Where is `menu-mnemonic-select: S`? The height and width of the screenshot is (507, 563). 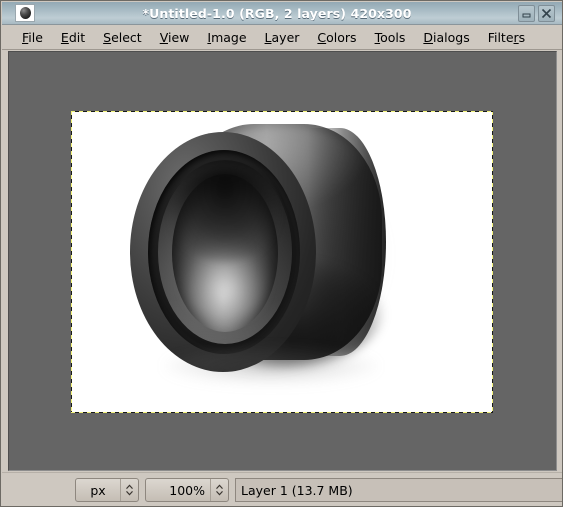 menu-mnemonic-select: S is located at coordinates (107, 37).